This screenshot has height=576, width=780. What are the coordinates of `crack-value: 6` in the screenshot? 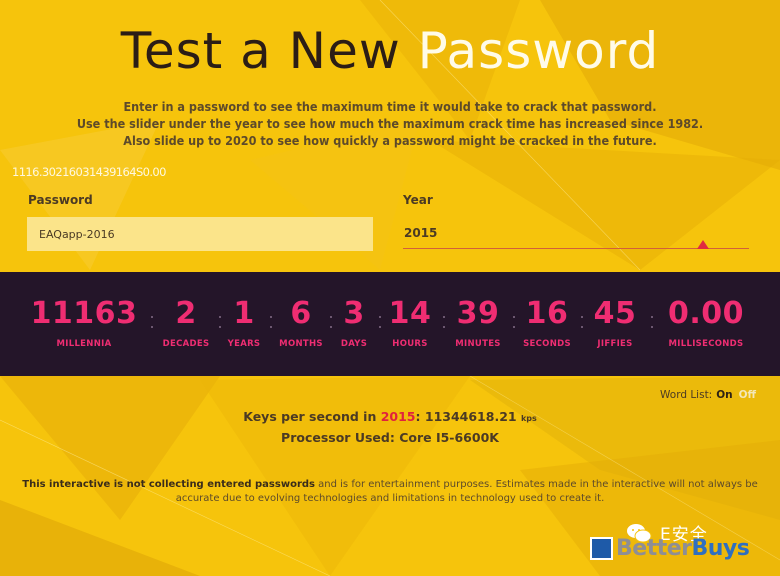 It's located at (301, 313).